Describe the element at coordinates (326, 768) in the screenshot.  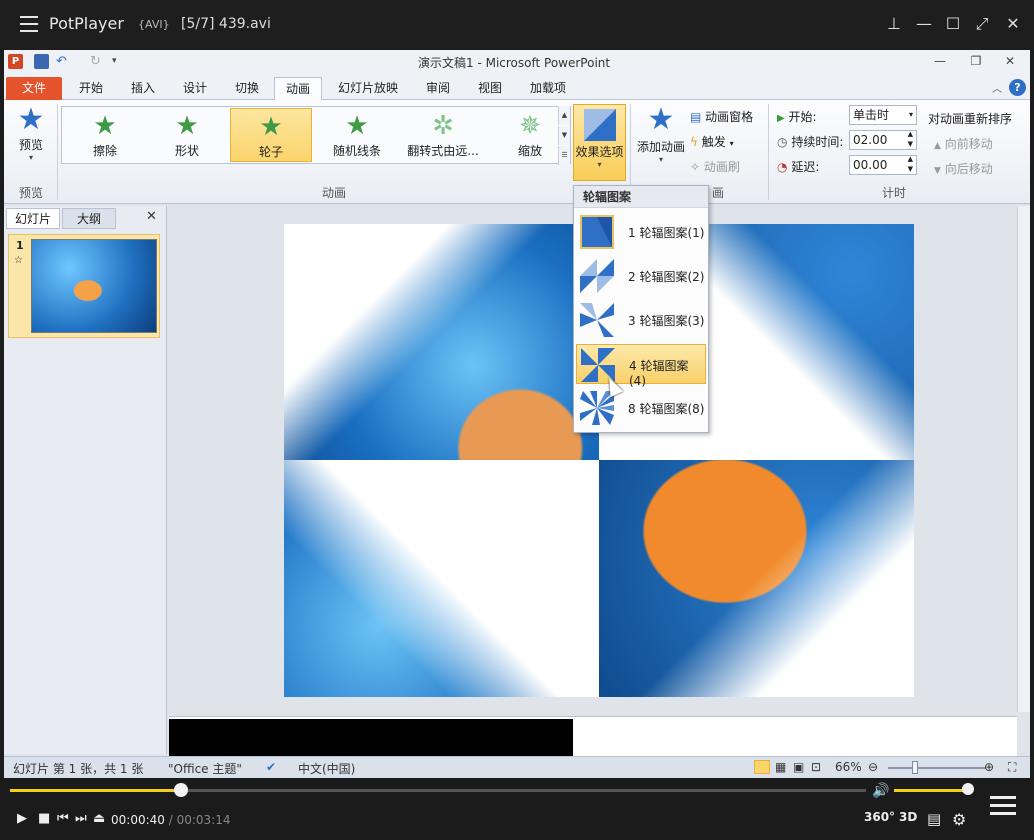
I see `language-indicator: 中文(中国)` at that location.